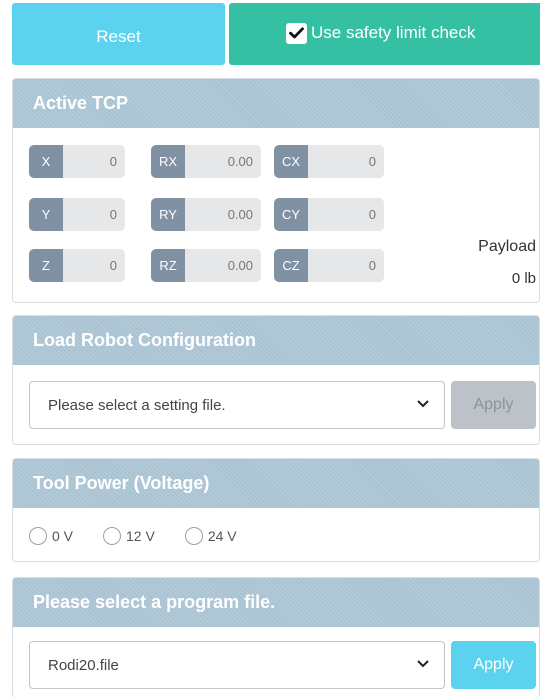  What do you see at coordinates (168, 161) in the screenshot?
I see `field-tag: RX` at bounding box center [168, 161].